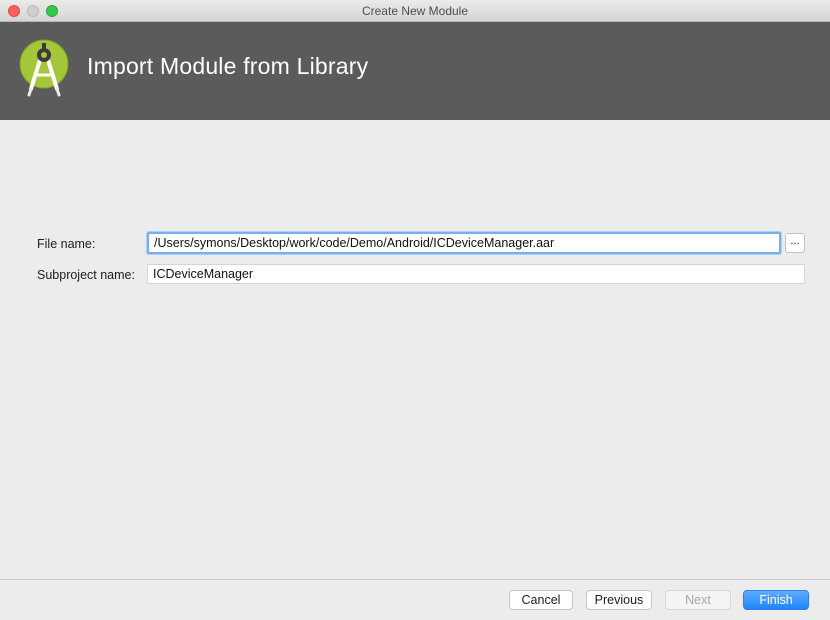 The image size is (830, 620). What do you see at coordinates (619, 600) in the screenshot?
I see `previous-button: Previous` at bounding box center [619, 600].